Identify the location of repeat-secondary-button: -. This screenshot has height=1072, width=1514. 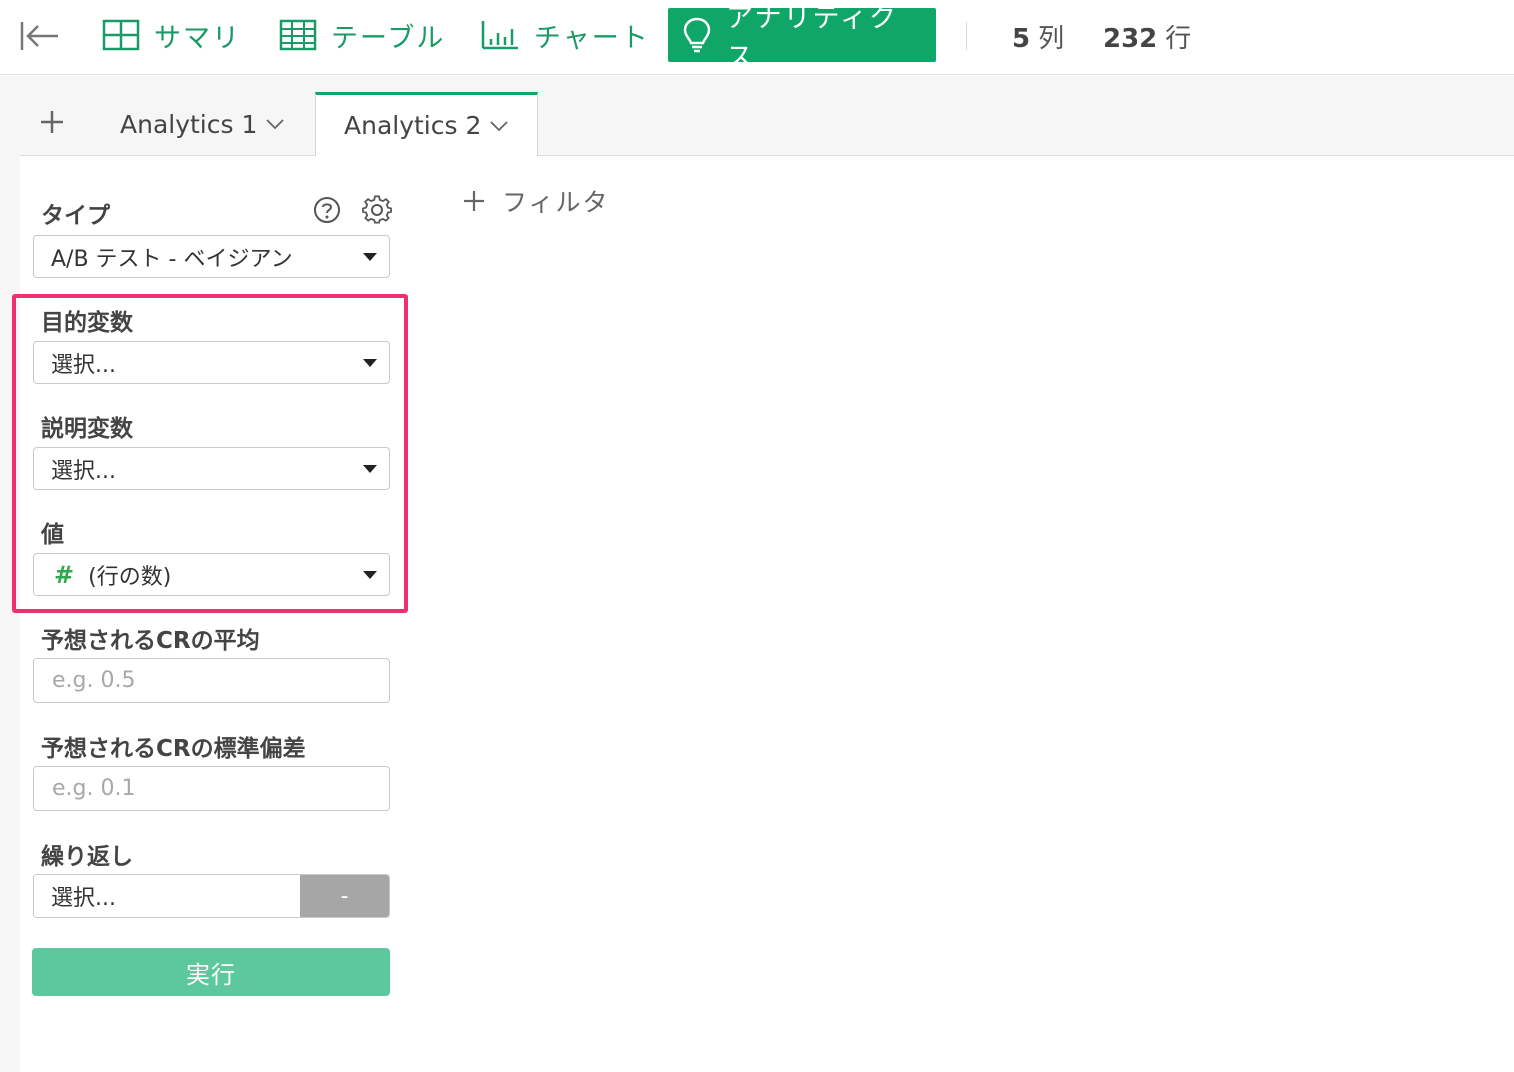
(344, 896).